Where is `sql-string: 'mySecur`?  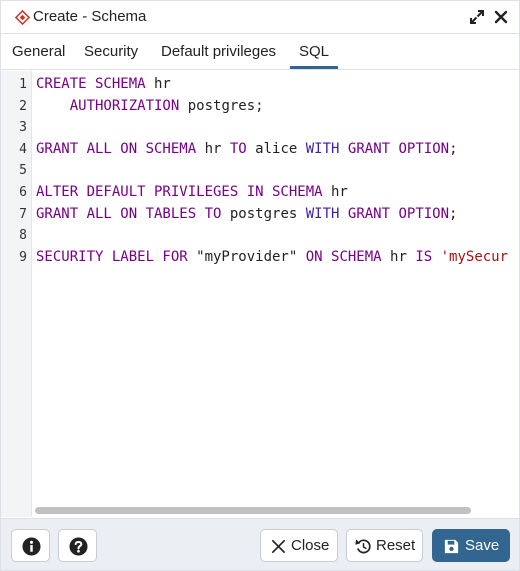
sql-string: 'mySecur is located at coordinates (474, 256).